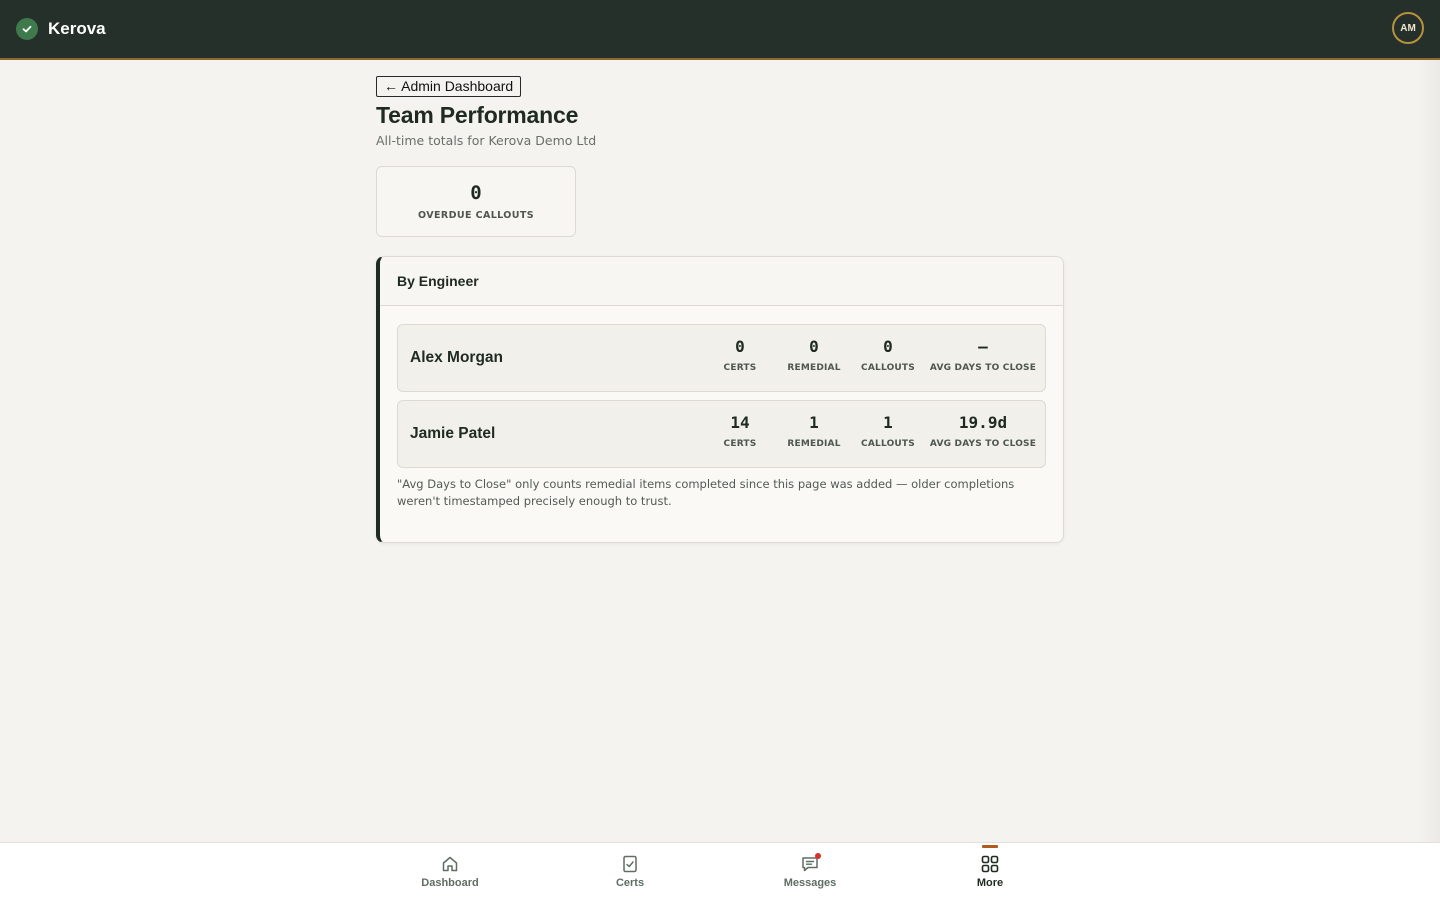  I want to click on back-to-admin-dashboard-button: ← Admin Dashboard, so click(449, 86).